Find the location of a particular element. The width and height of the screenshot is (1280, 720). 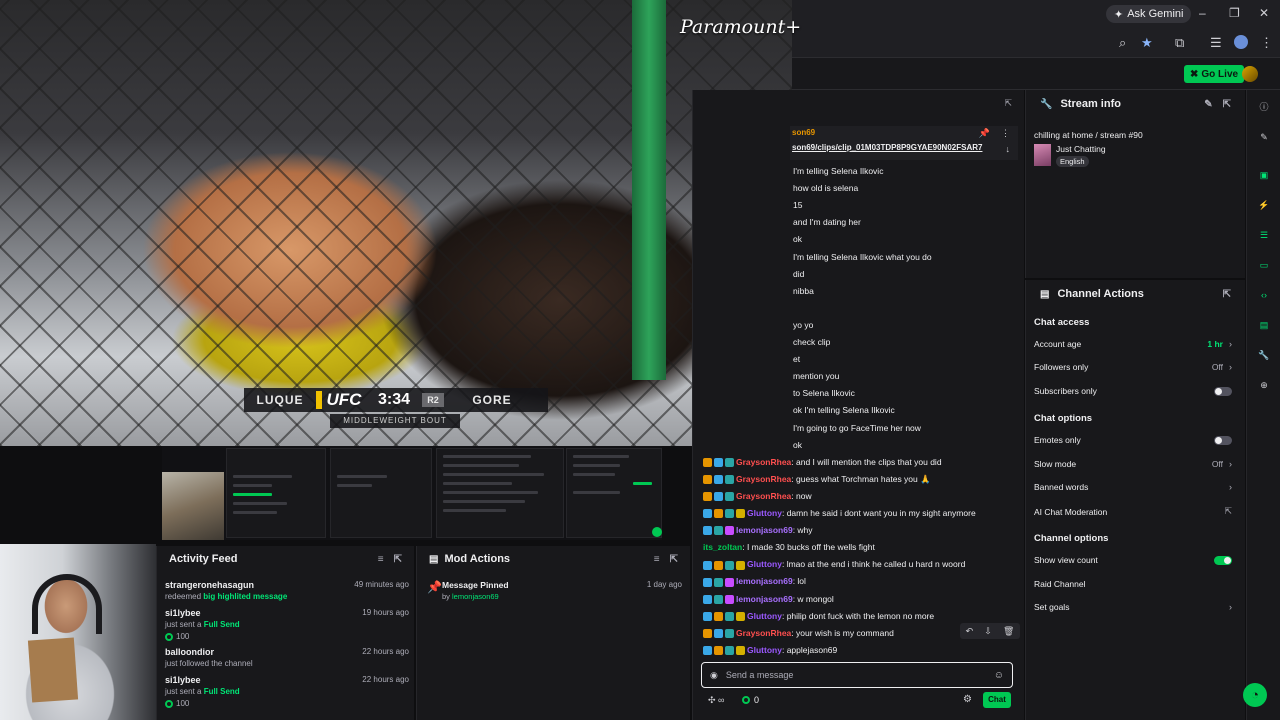

chat-message: check clip is located at coordinates (811, 342).